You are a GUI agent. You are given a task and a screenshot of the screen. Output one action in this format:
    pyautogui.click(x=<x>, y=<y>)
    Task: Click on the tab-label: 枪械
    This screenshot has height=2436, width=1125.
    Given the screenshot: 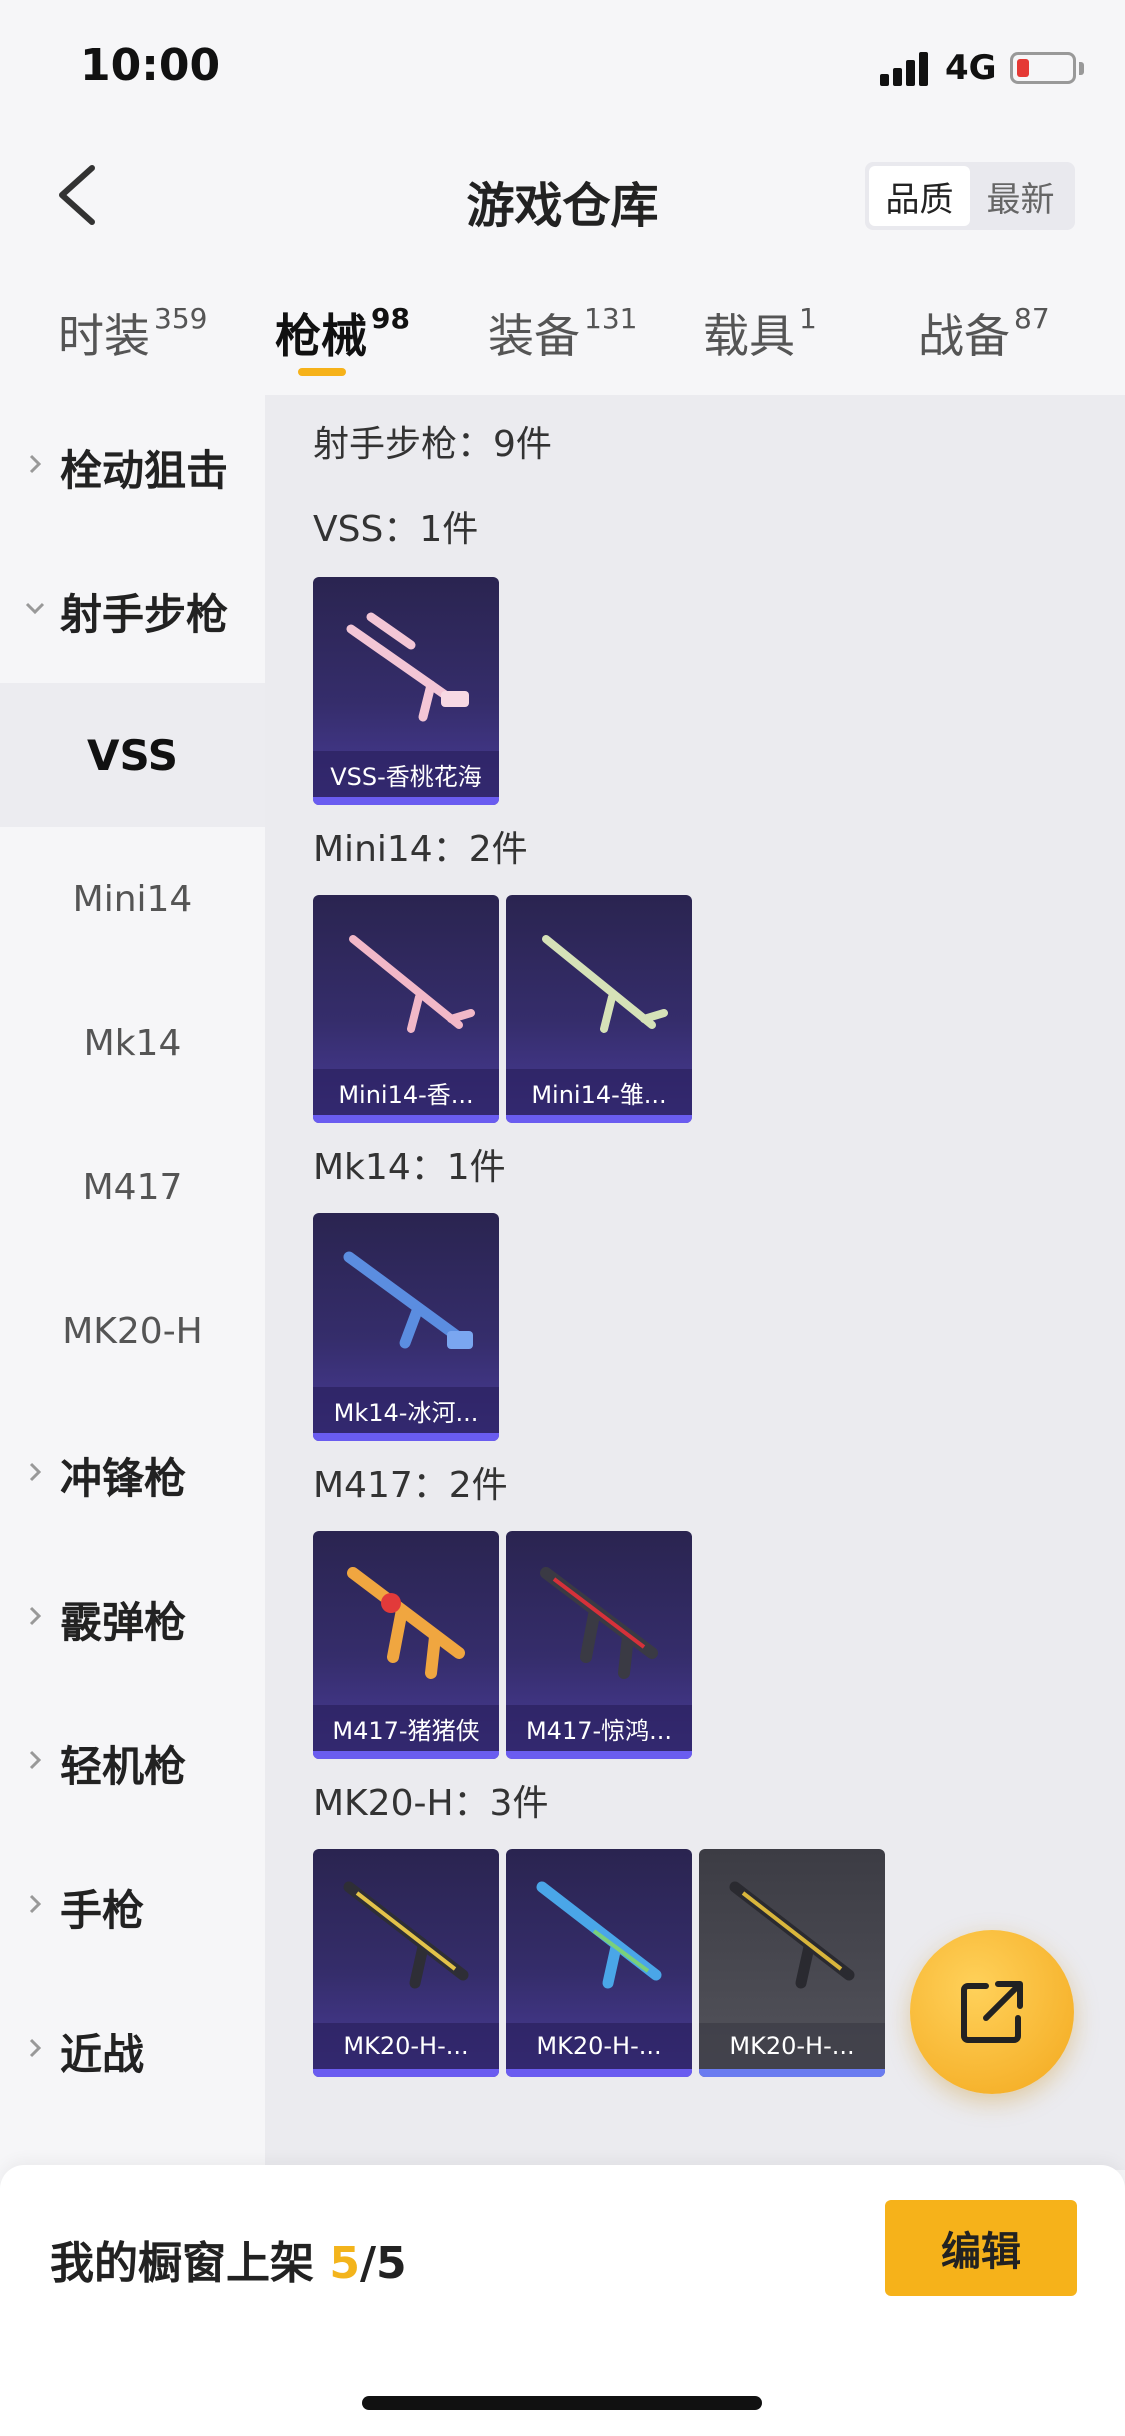 What is the action you would take?
    pyautogui.click(x=321, y=336)
    